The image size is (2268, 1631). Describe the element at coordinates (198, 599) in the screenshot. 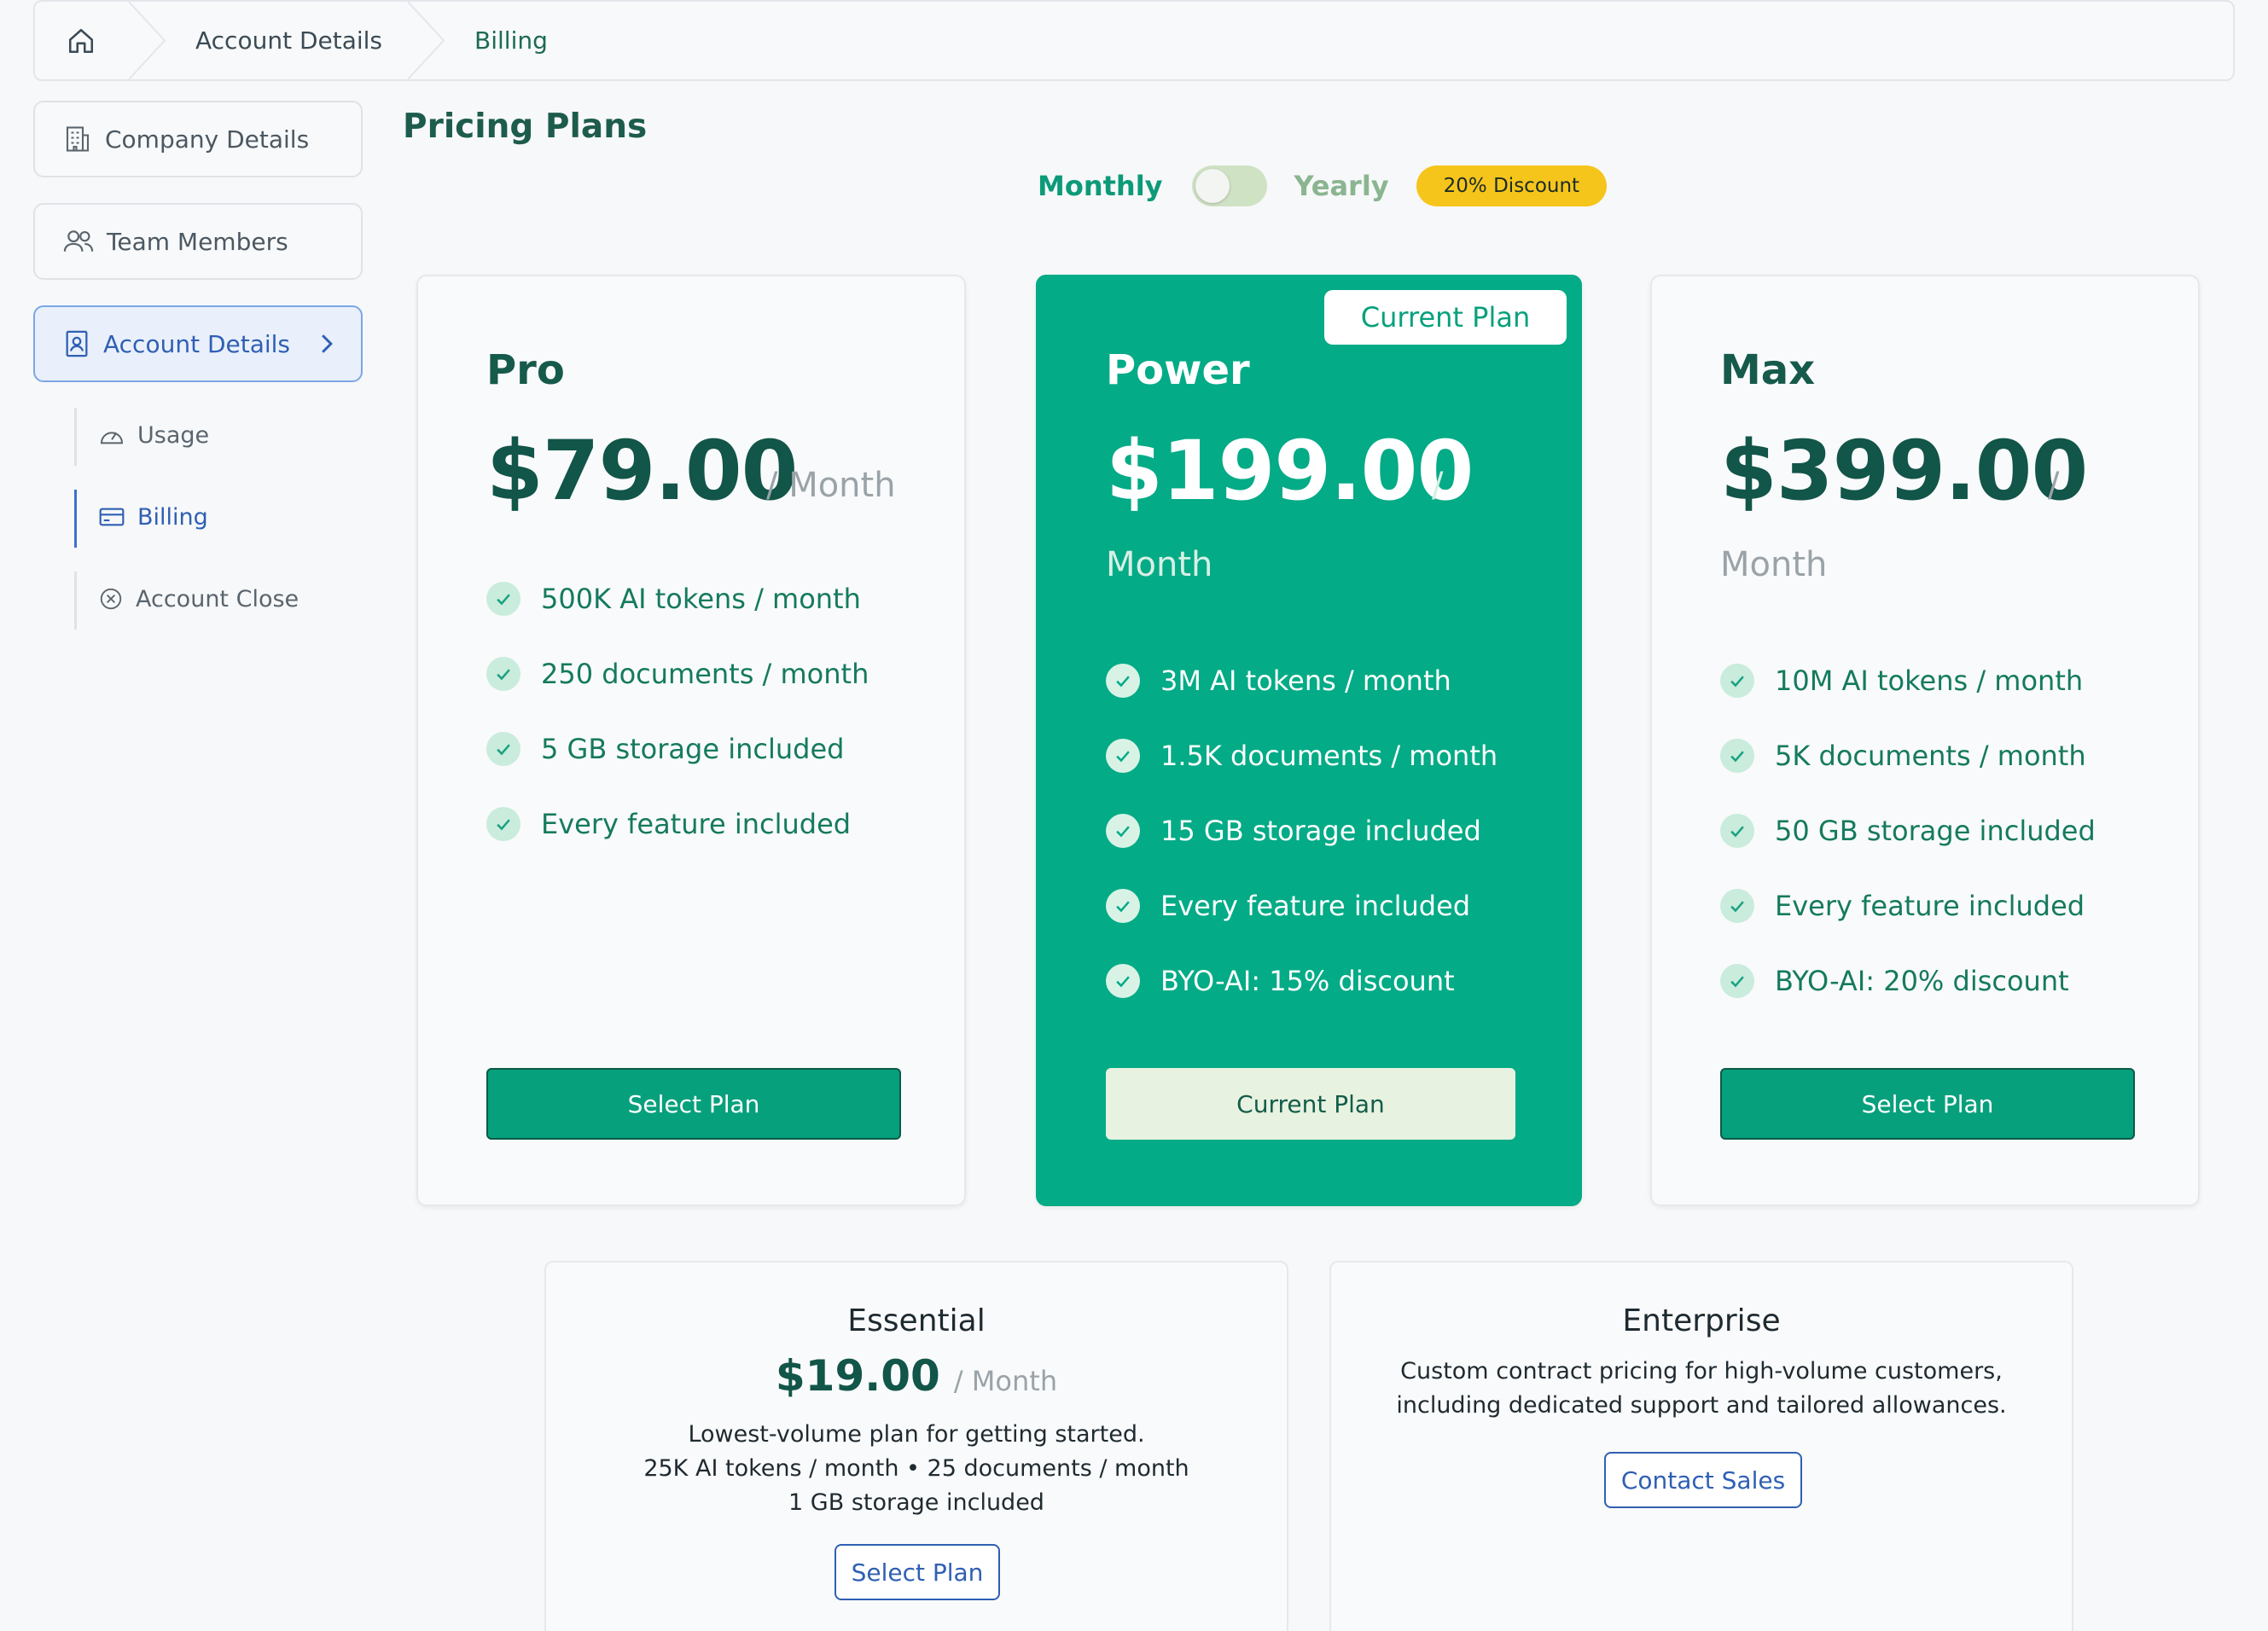

I see `subnav-account-close: Account Close` at that location.